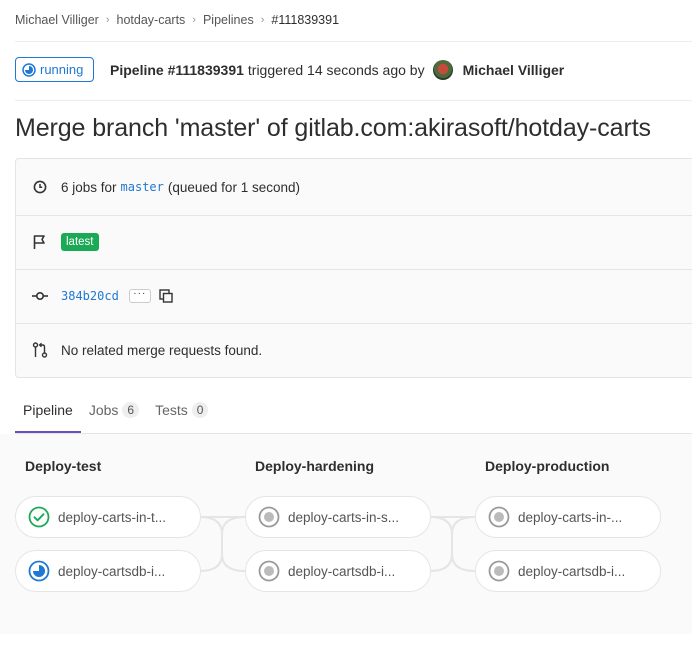  Describe the element at coordinates (90, 296) in the screenshot. I see `commit-sha-link: 384b20cd` at that location.